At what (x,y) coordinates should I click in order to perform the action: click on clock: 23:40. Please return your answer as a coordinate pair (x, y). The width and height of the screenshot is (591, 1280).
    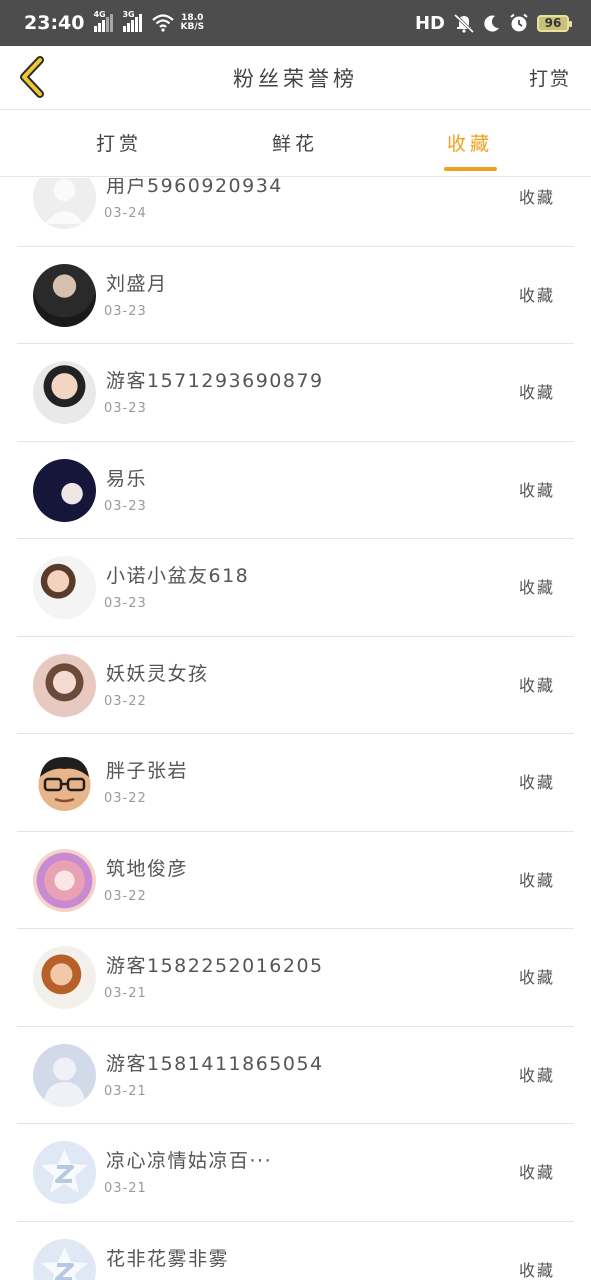
    Looking at the image, I should click on (54, 23).